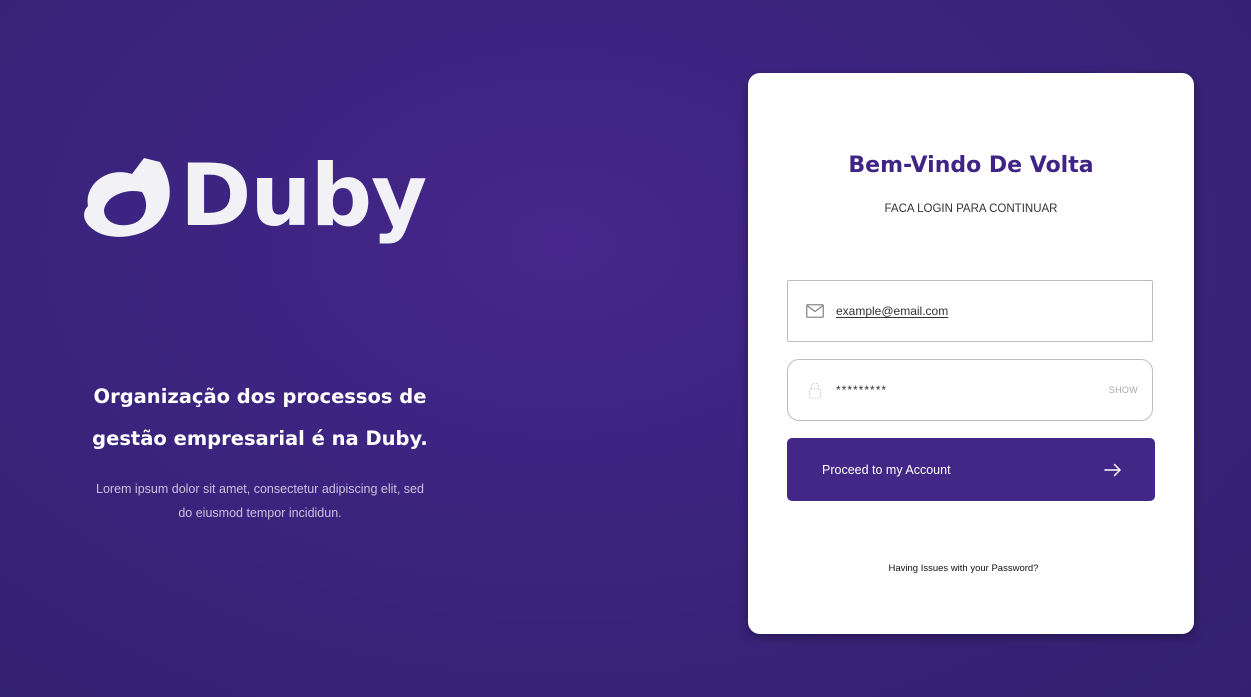 Image resolution: width=1251 pixels, height=697 pixels. Describe the element at coordinates (127, 197) in the screenshot. I see `duby-logo-mark-icon` at that location.